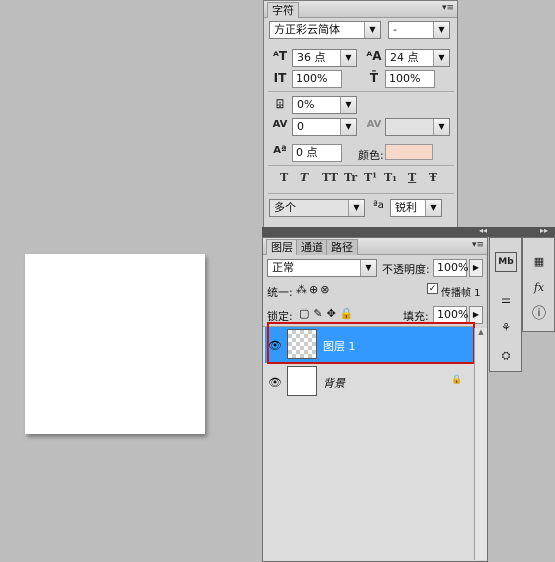  Describe the element at coordinates (432, 288) in the screenshot. I see `propagate-checkbox: ✓` at that location.